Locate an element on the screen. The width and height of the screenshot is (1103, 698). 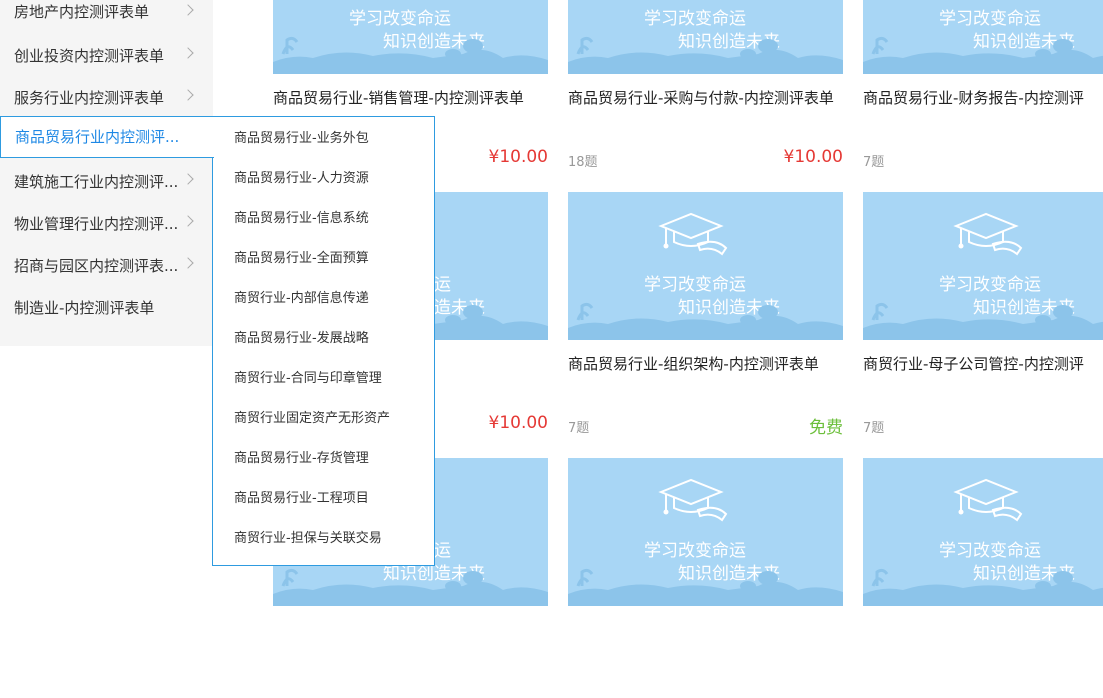
course-card: 学习改变命运 知识创造未来 商品贸易行业-组织架构-内控测评表单 7题 免费 is located at coordinates (705, 315).